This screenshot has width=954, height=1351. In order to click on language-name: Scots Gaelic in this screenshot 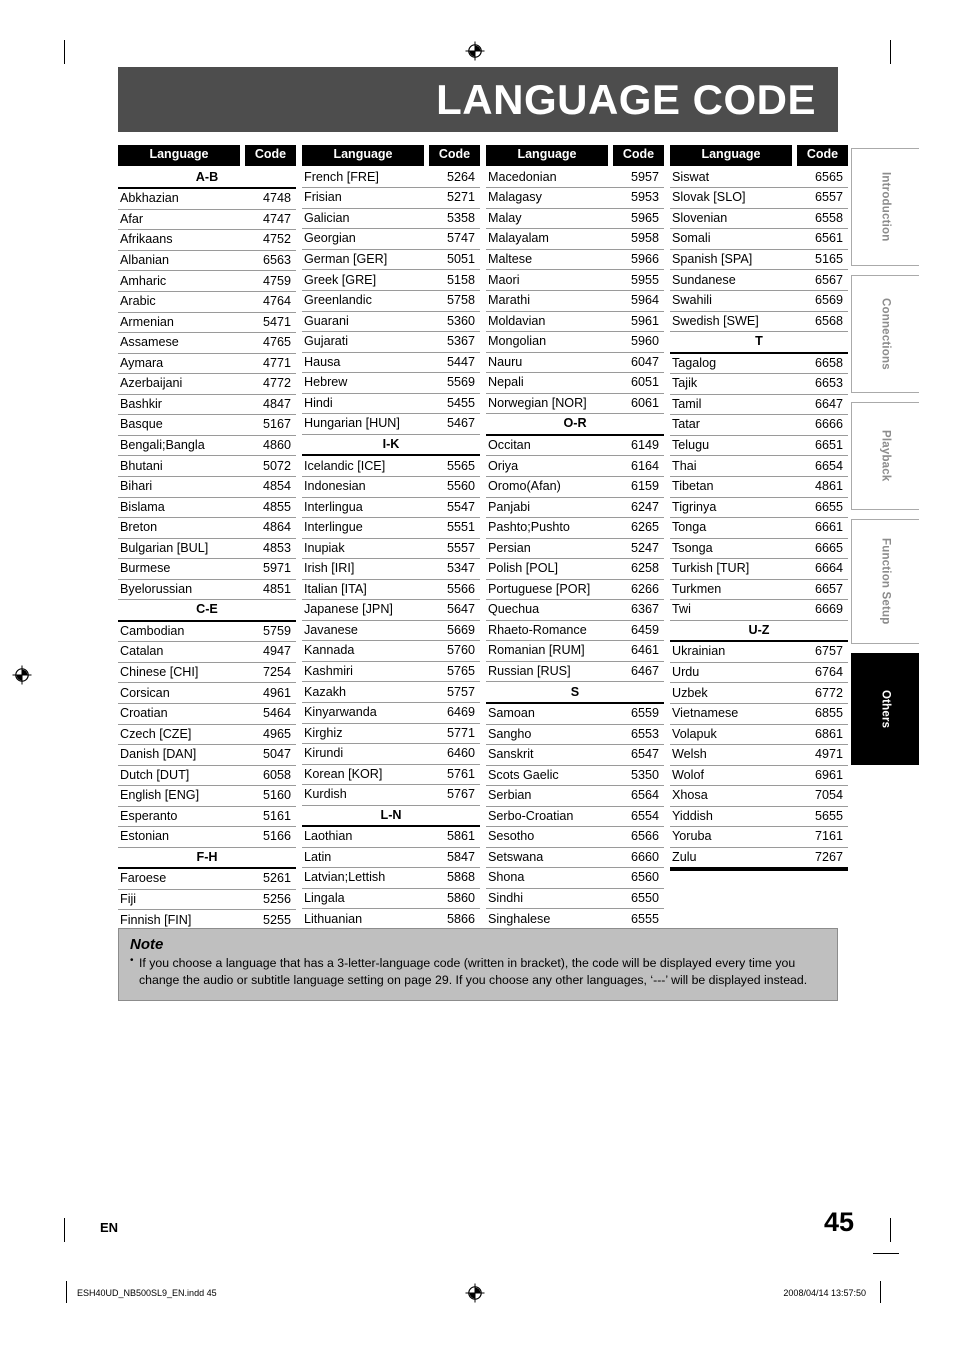, I will do `click(549, 776)`.